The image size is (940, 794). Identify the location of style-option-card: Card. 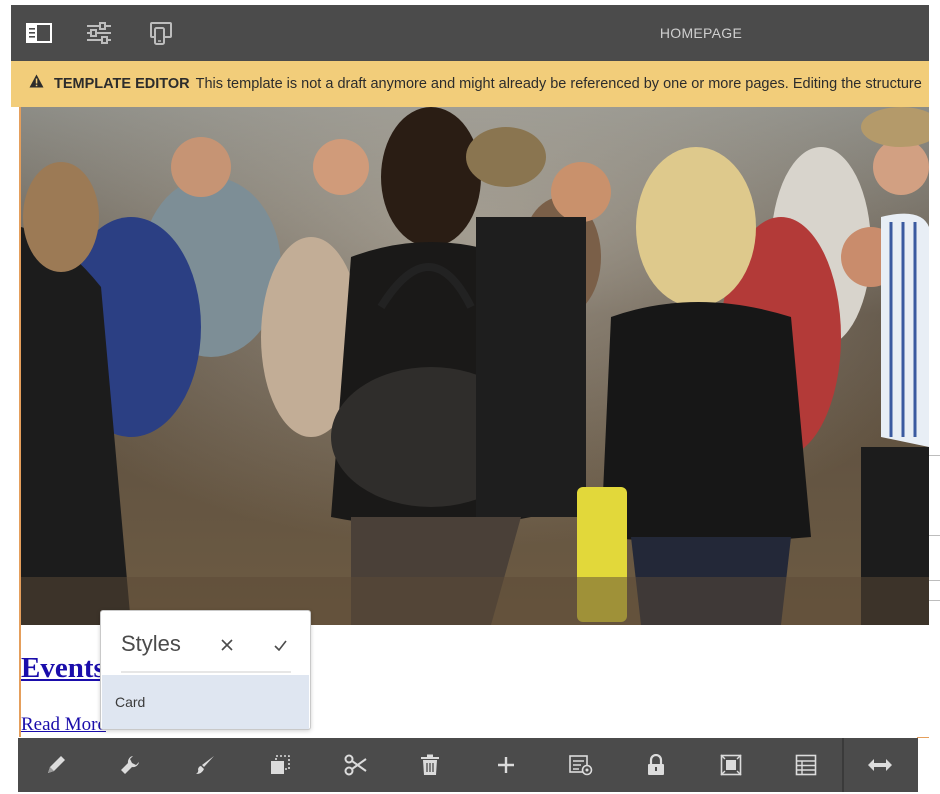
(205, 702).